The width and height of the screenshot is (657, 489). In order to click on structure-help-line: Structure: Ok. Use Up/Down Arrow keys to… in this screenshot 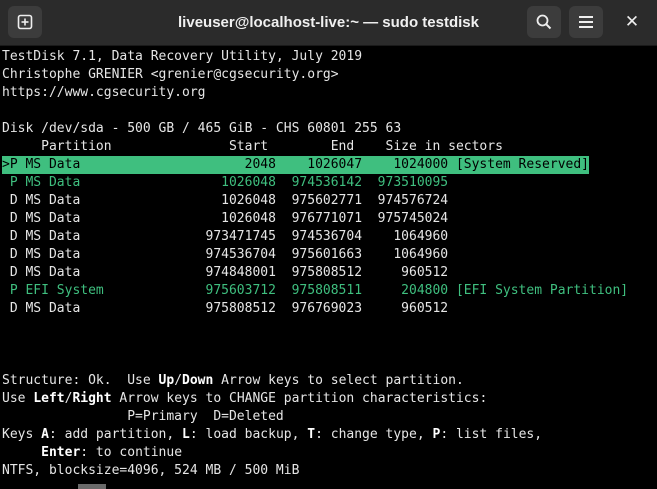, I will do `click(233, 380)`.